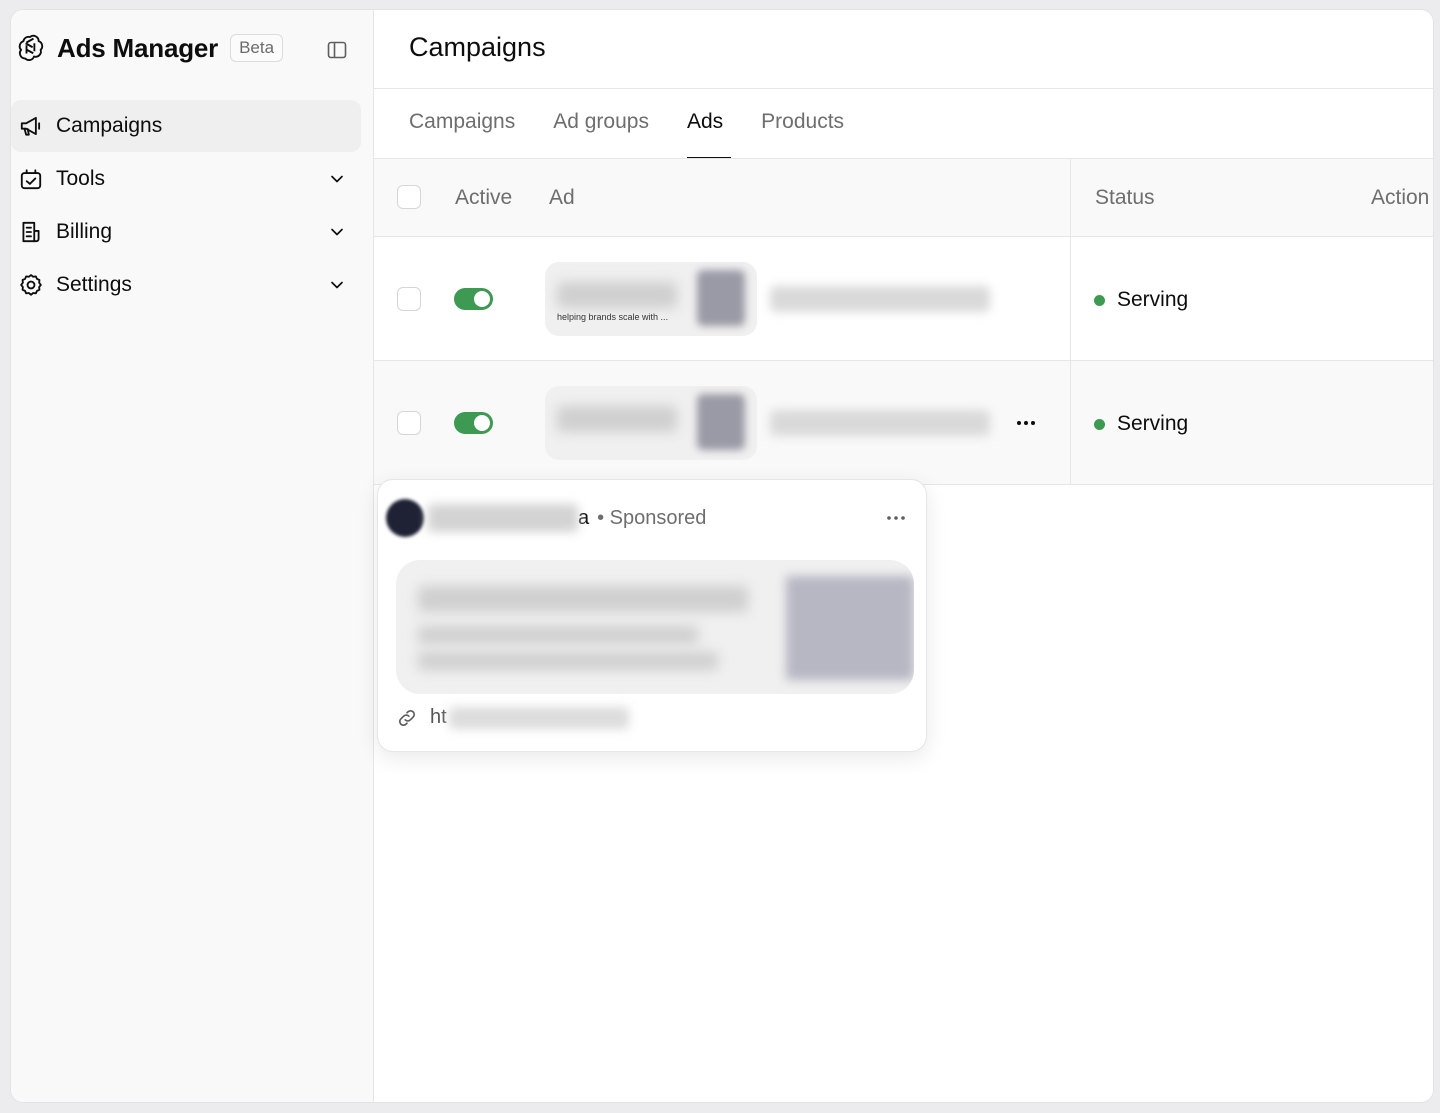 This screenshot has height=1113, width=1440. What do you see at coordinates (562, 197) in the screenshot?
I see `column-header-ad: Ad` at bounding box center [562, 197].